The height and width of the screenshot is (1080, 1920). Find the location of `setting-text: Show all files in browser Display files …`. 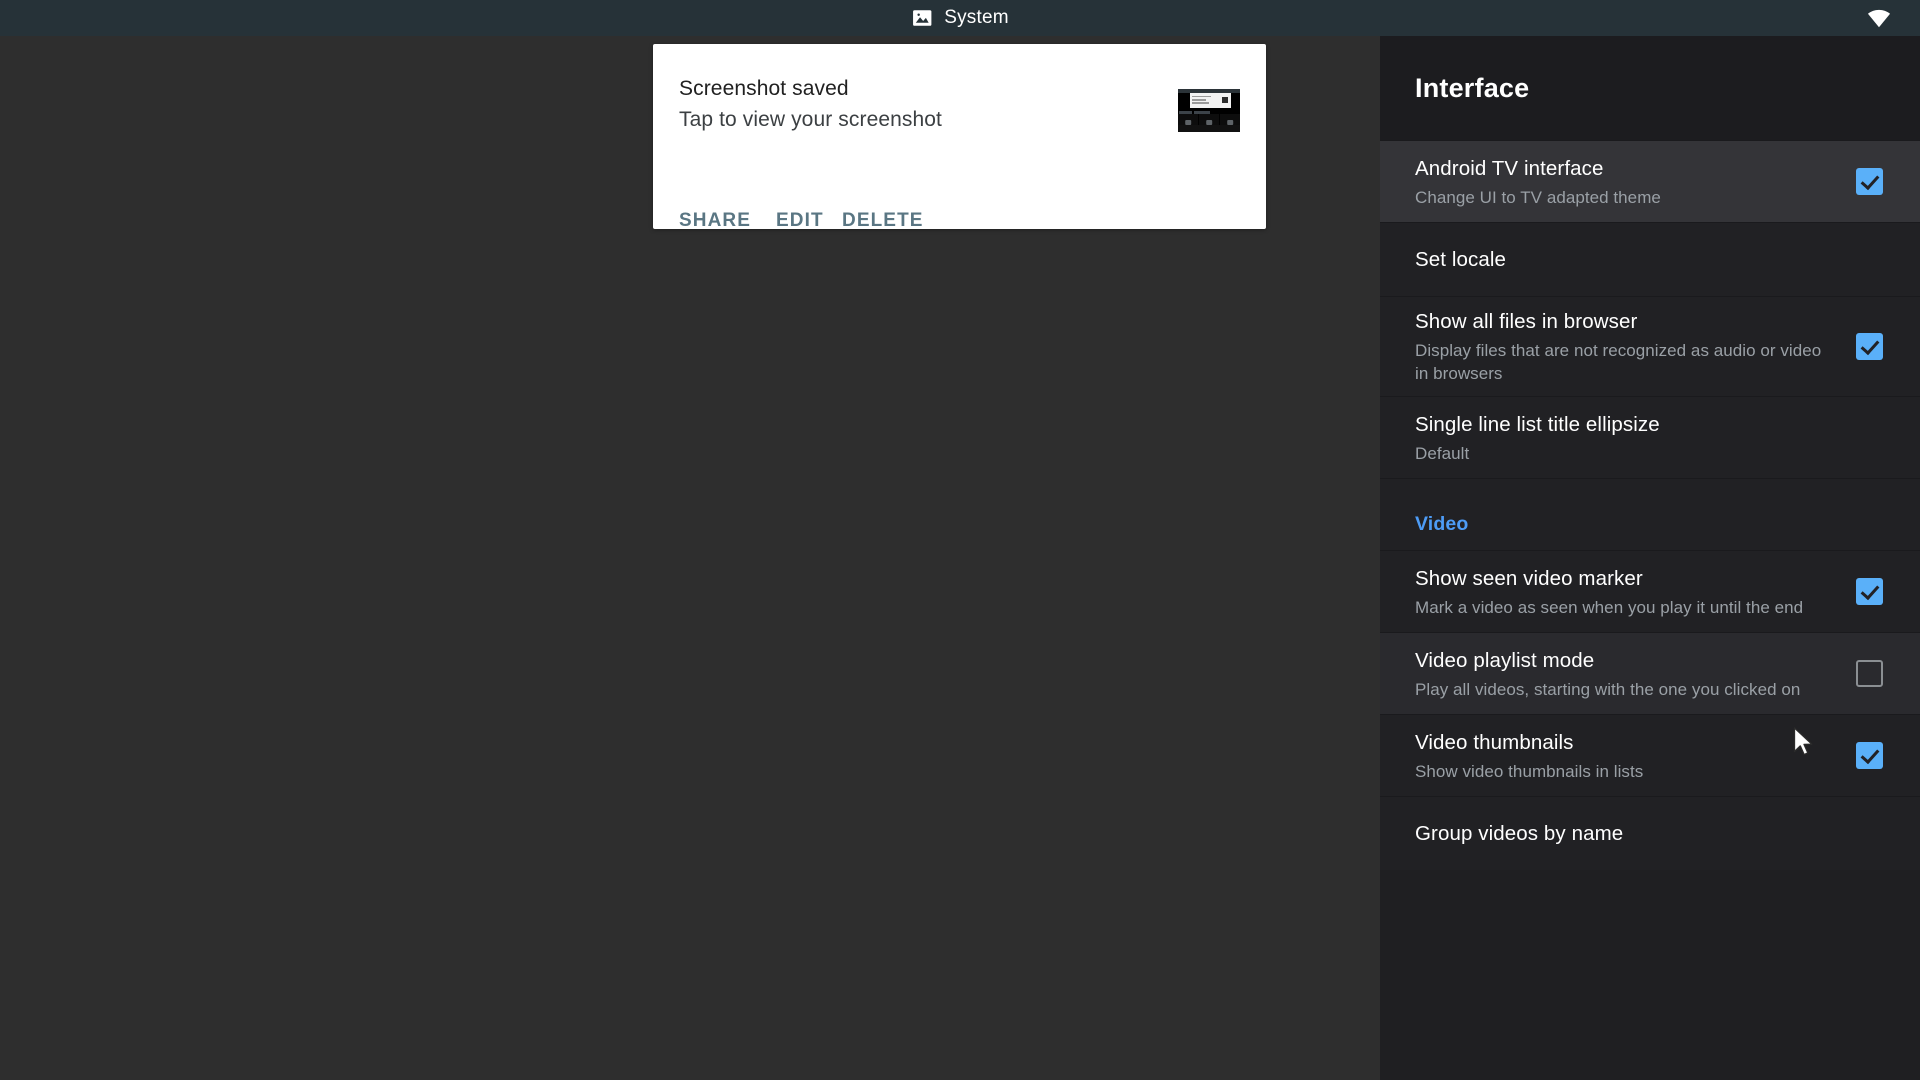

setting-text: Show all files in browser Display files … is located at coordinates (1634, 346).